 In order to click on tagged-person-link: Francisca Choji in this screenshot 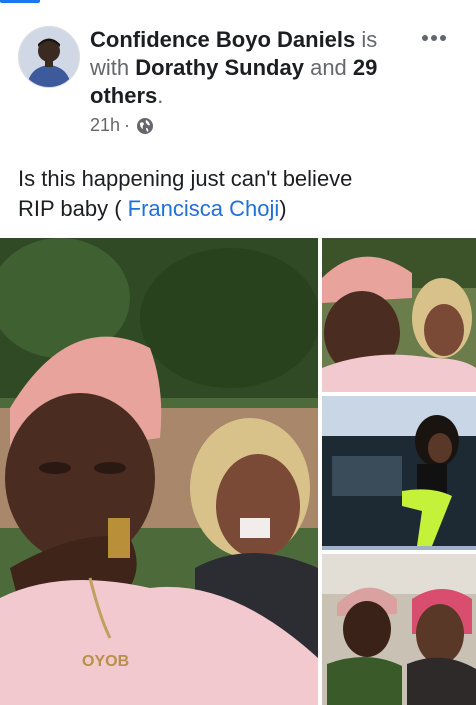, I will do `click(204, 208)`.